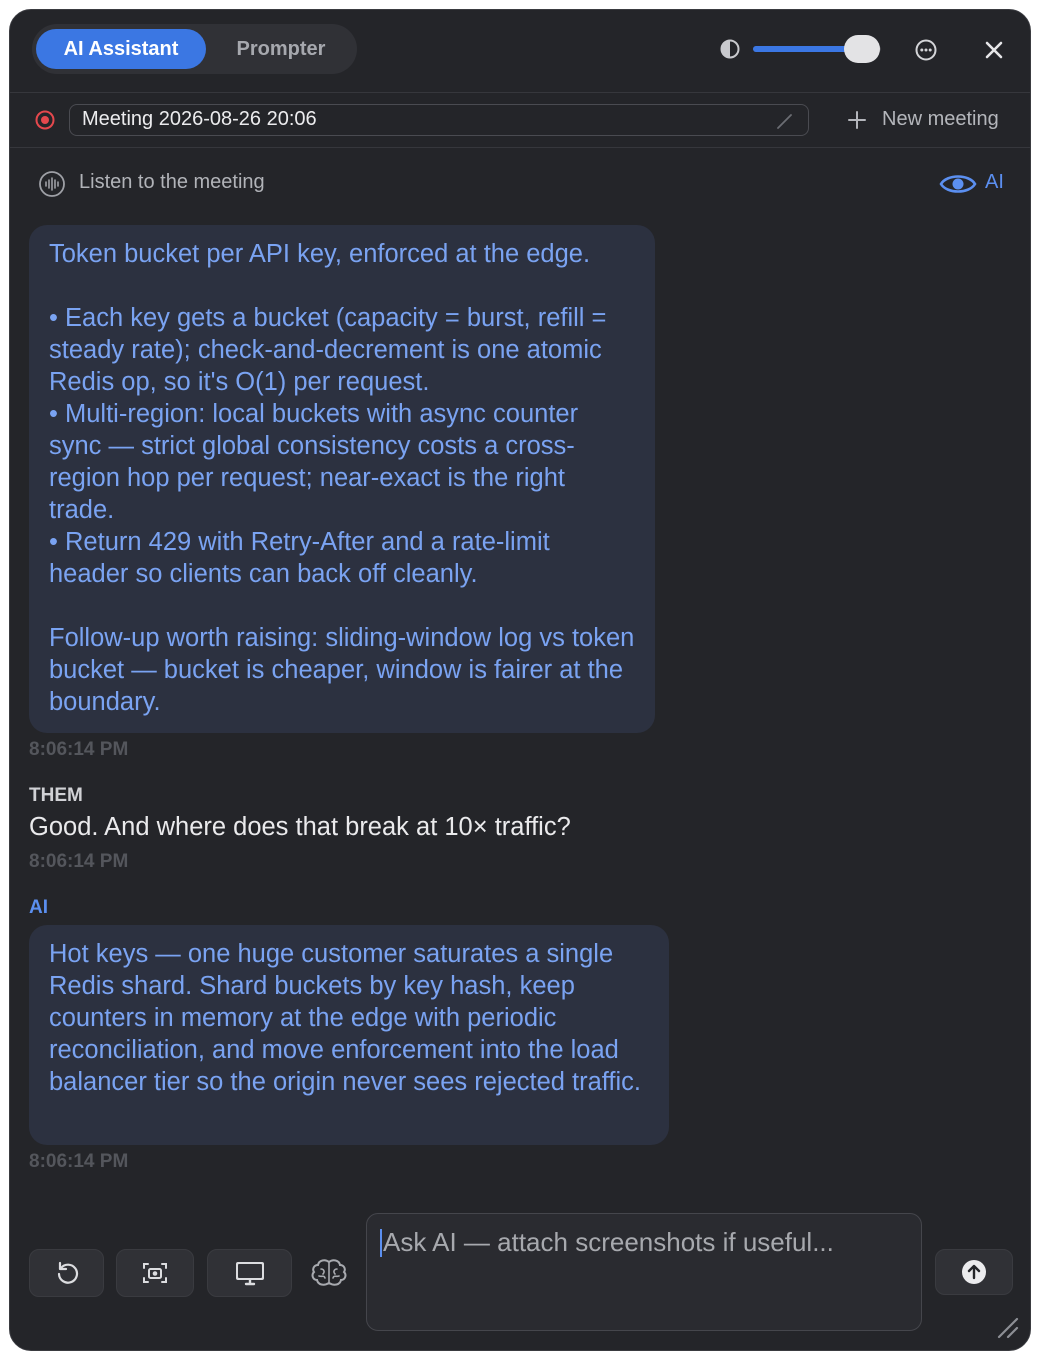  I want to click on mode-switch: AI Assistant Prompter, so click(194, 49).